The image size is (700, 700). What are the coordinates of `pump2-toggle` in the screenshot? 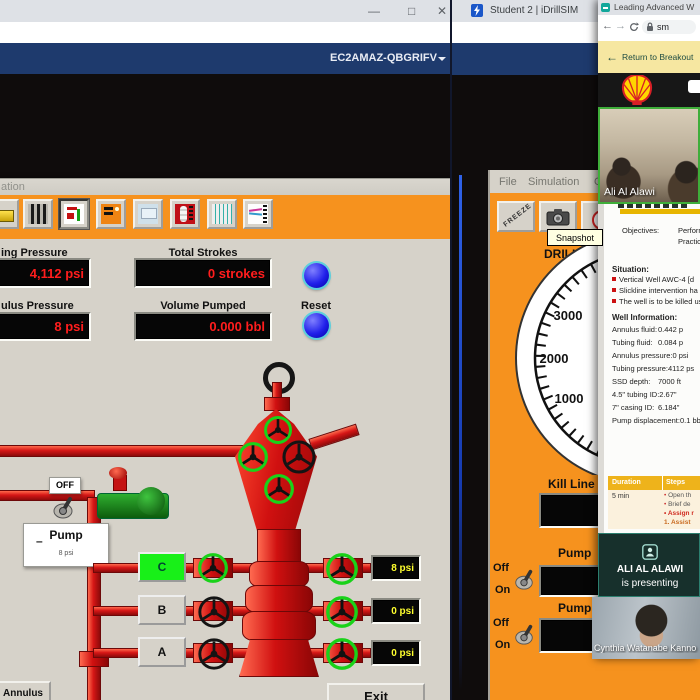 It's located at (524, 634).